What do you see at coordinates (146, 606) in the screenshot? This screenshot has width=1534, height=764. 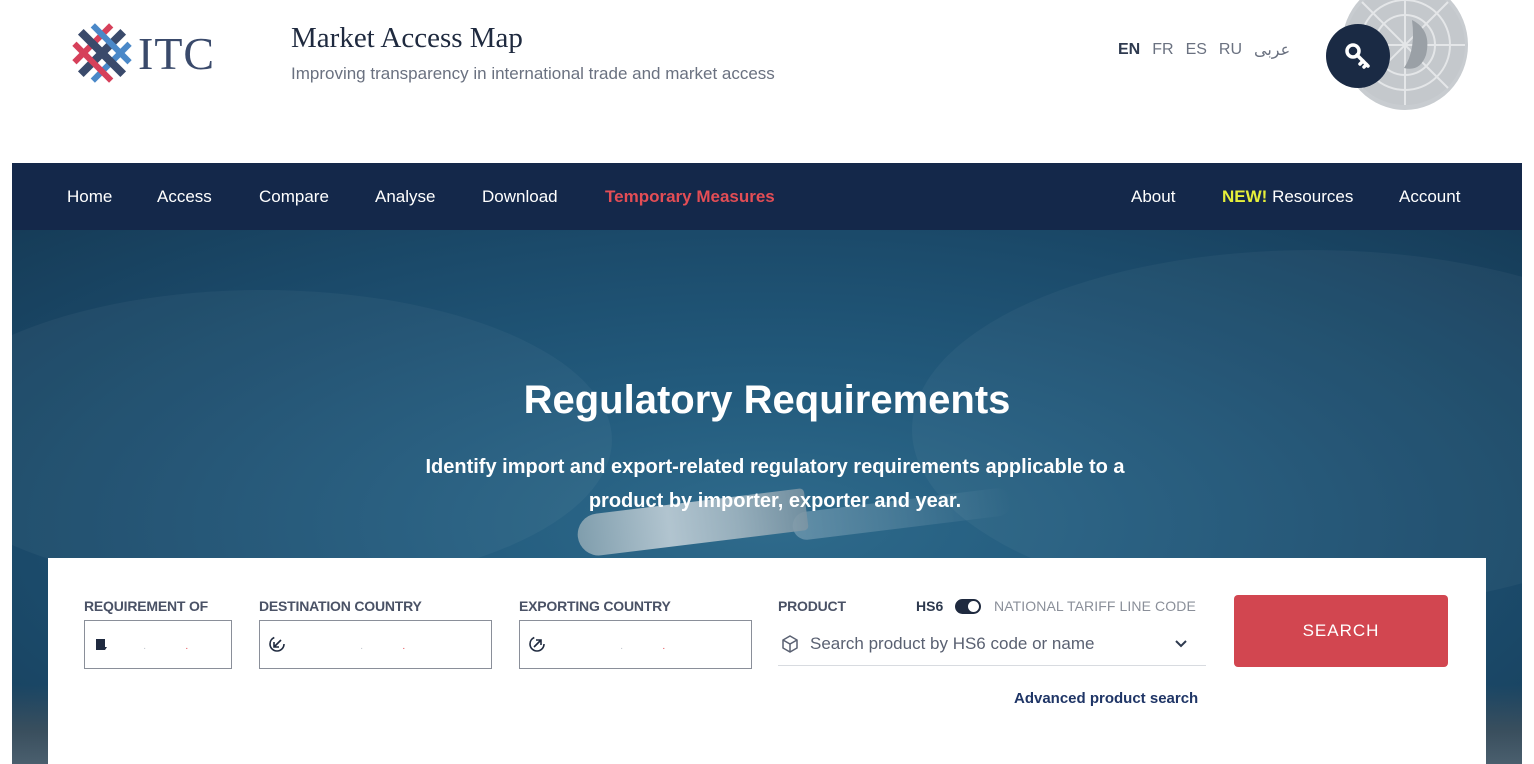 I see `requirement-of-label: REQUIREMENT OF` at bounding box center [146, 606].